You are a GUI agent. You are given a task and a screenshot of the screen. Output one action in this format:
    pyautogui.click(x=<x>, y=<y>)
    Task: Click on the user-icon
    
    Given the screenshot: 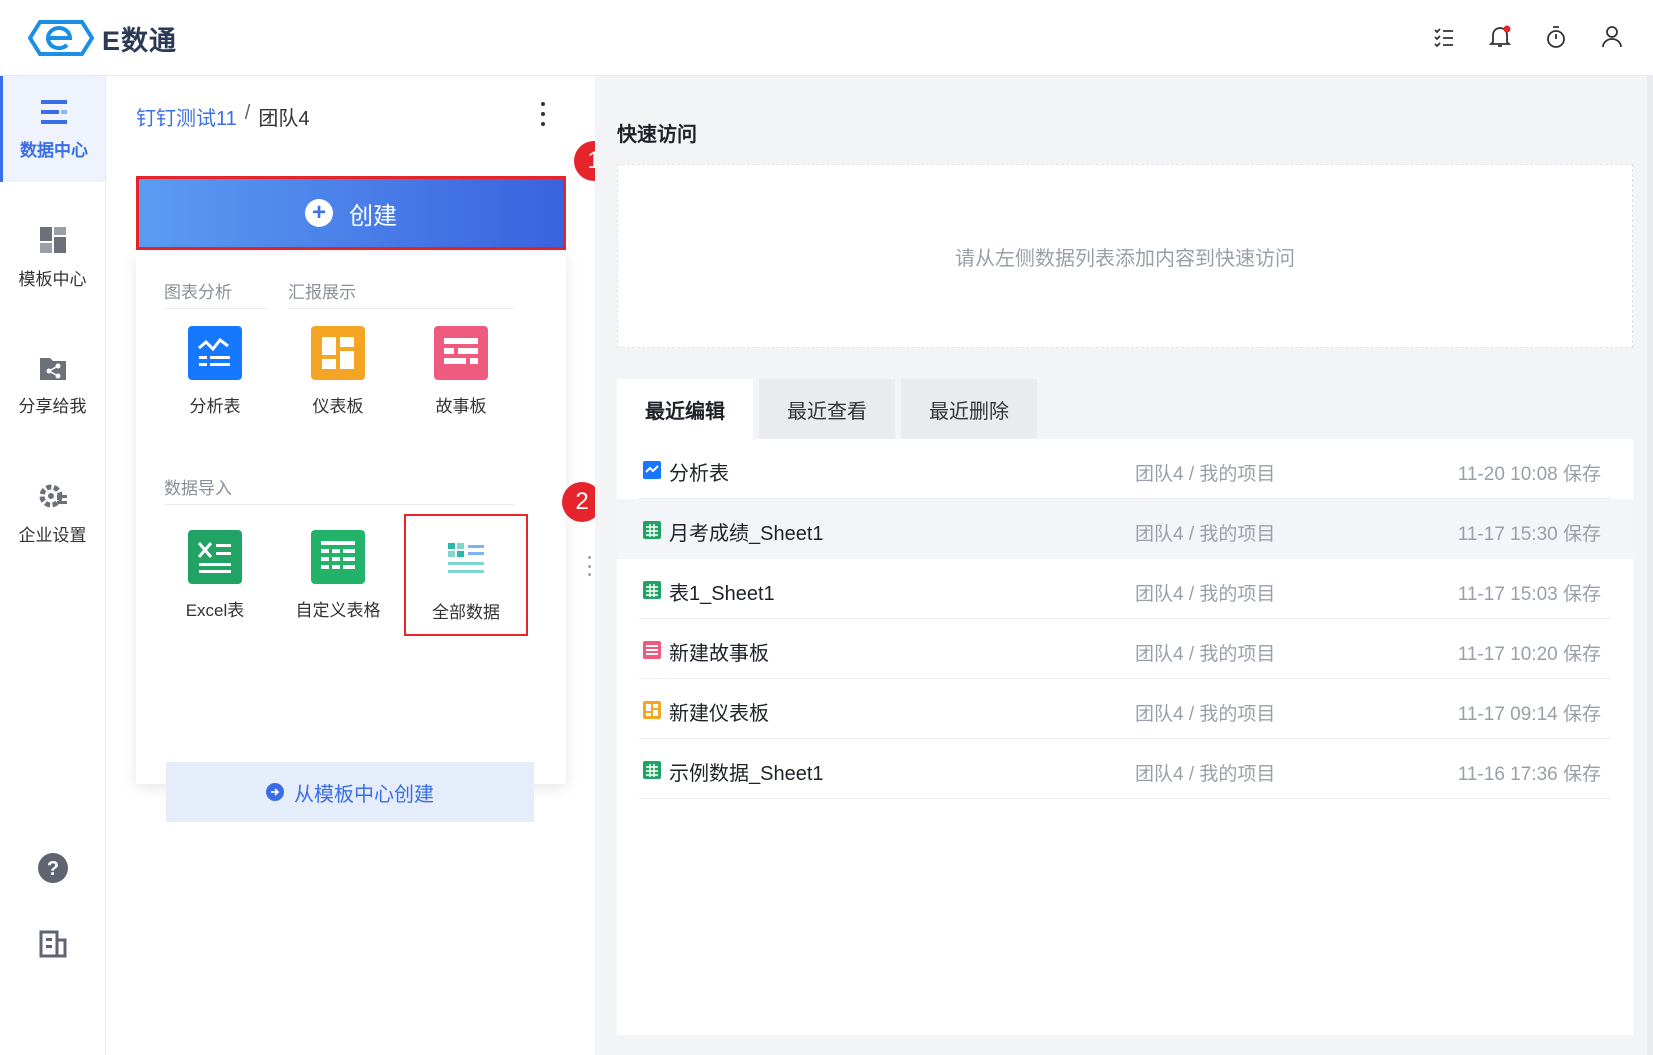 What is the action you would take?
    pyautogui.click(x=1612, y=37)
    